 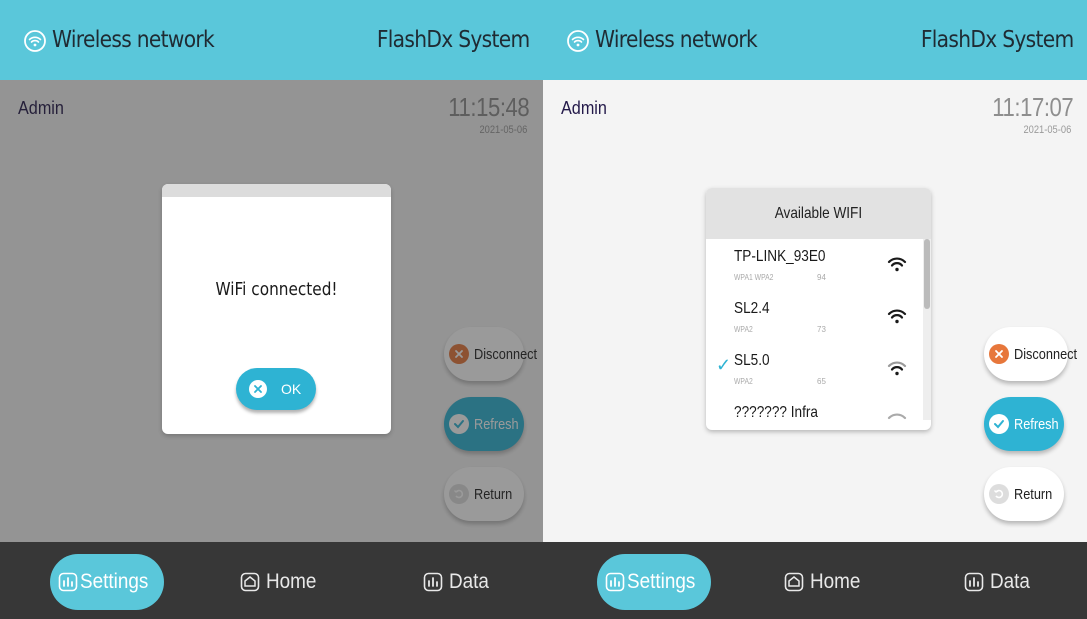 I want to click on wifi-security: WPA1 WPA2, so click(x=754, y=277).